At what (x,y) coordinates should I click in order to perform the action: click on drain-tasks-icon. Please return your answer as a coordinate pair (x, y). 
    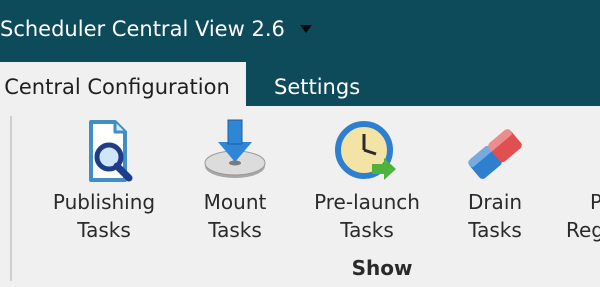
    Looking at the image, I should click on (495, 149).